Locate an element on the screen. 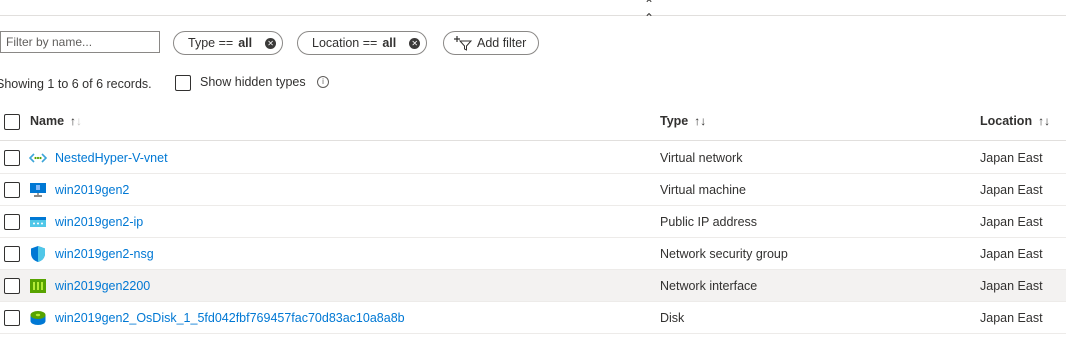 Image resolution: width=1066 pixels, height=362 pixels. column-header-location: Location ↑↓ is located at coordinates (1015, 121).